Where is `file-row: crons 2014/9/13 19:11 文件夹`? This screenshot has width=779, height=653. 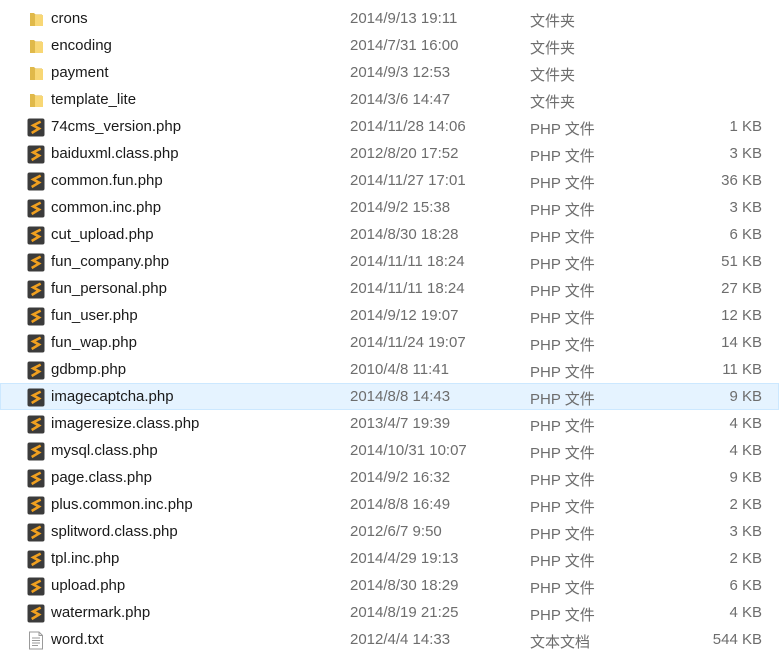 file-row: crons 2014/9/13 19:11 文件夹 is located at coordinates (389, 18).